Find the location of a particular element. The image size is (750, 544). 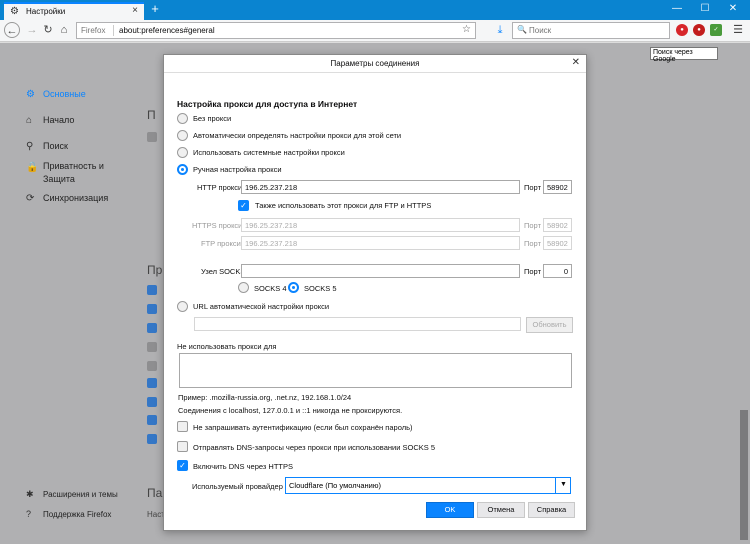

https-proxy-label: HTTPS прокси is located at coordinates (217, 225).